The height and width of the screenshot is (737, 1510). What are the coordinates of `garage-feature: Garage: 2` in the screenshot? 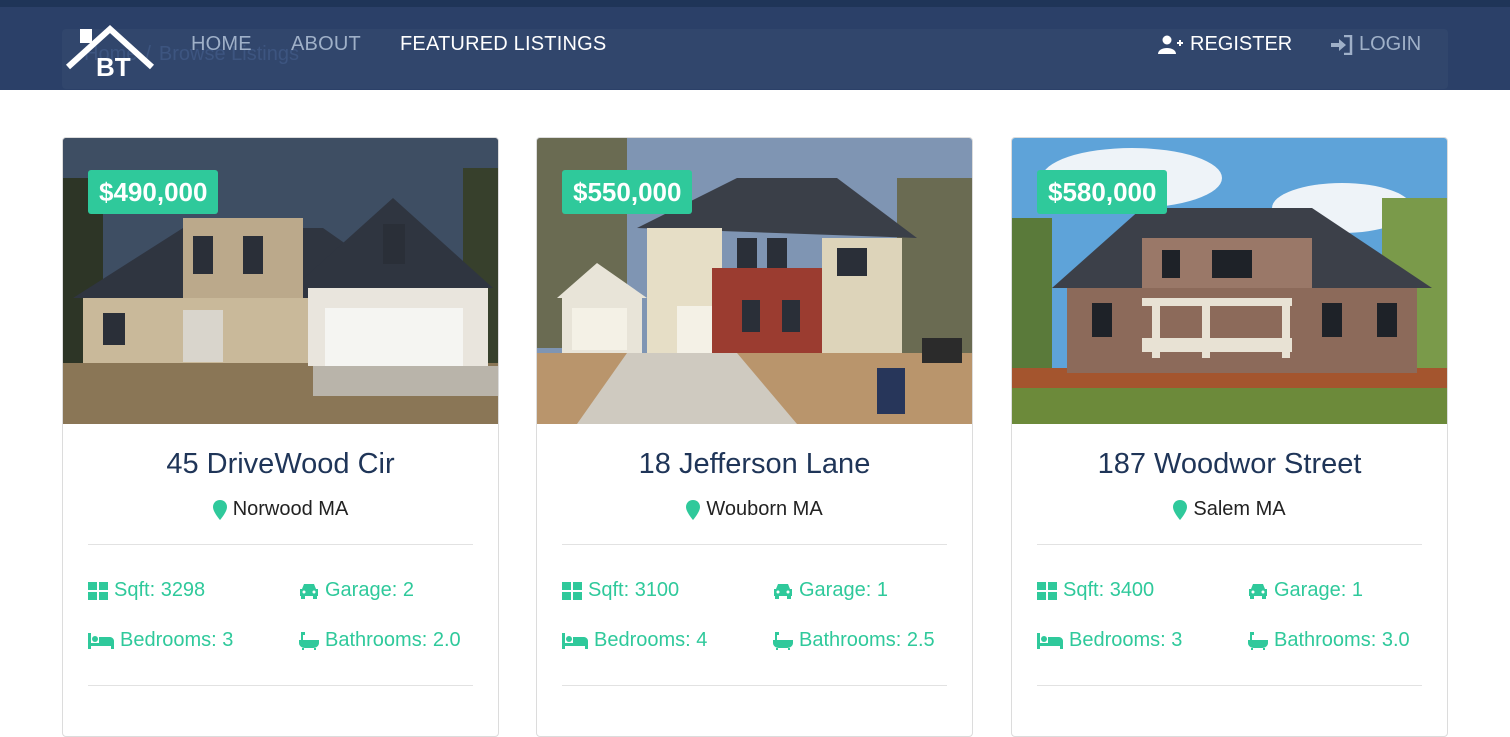 It's located at (356, 590).